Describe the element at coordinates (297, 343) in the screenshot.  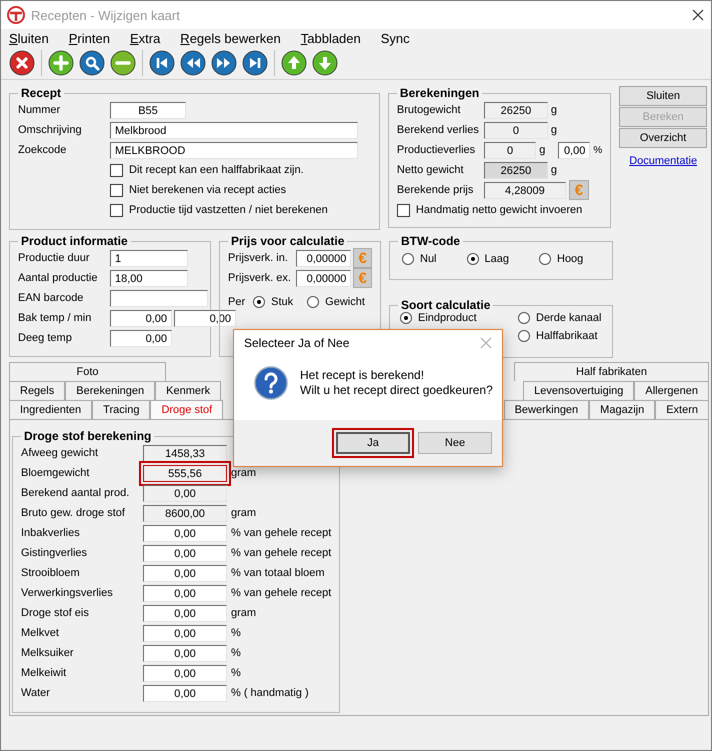
I see `dialog-title: Selecteer Ja of Nee` at that location.